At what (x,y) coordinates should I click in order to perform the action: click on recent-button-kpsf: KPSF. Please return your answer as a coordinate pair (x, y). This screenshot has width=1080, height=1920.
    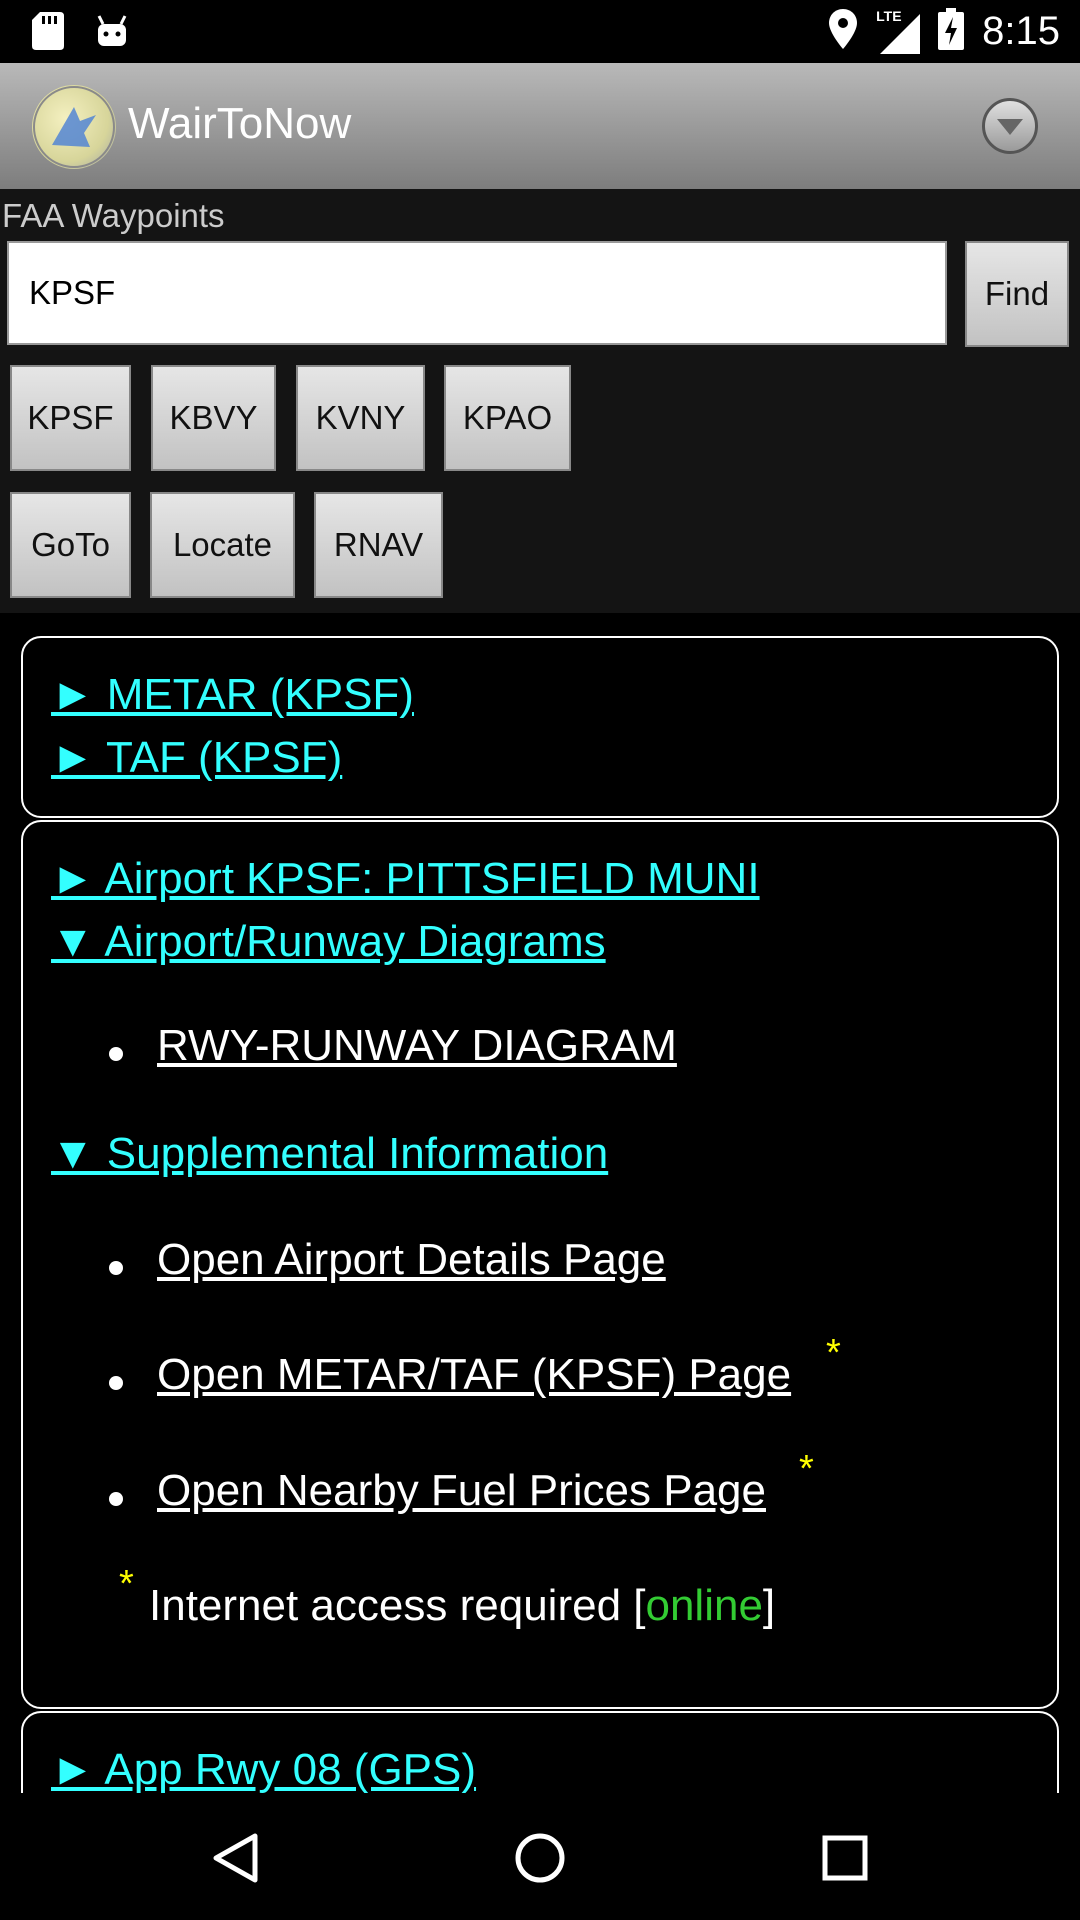
    Looking at the image, I should click on (70, 418).